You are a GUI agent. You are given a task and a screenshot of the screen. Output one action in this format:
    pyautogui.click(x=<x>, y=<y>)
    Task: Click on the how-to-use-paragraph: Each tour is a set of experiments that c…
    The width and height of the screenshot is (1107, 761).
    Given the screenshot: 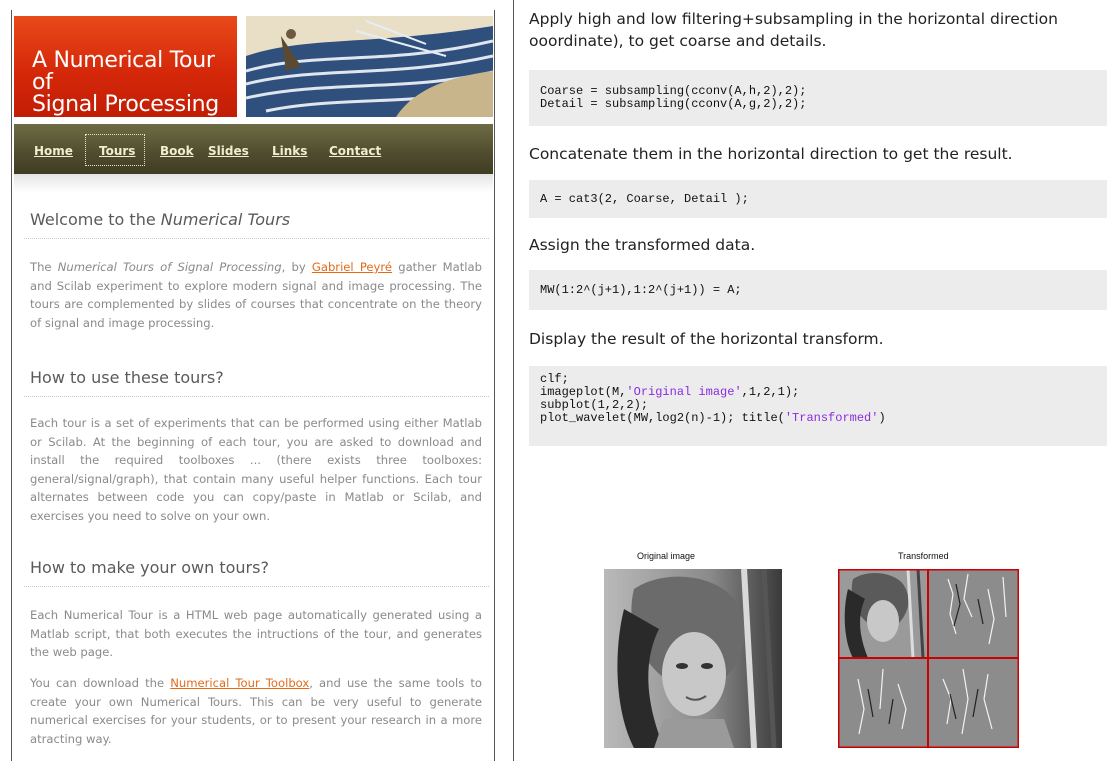 What is the action you would take?
    pyautogui.click(x=256, y=469)
    